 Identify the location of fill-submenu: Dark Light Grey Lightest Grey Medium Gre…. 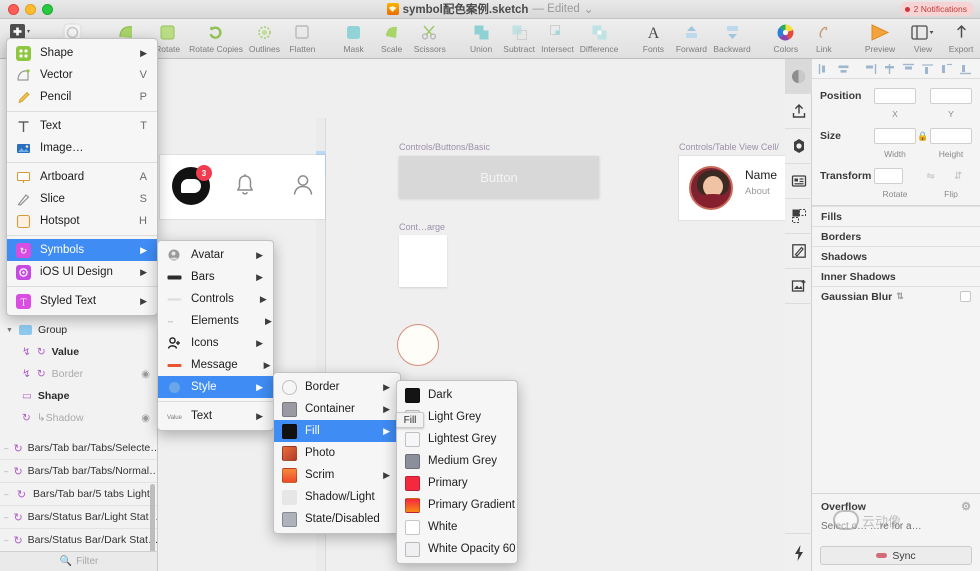
(457, 472).